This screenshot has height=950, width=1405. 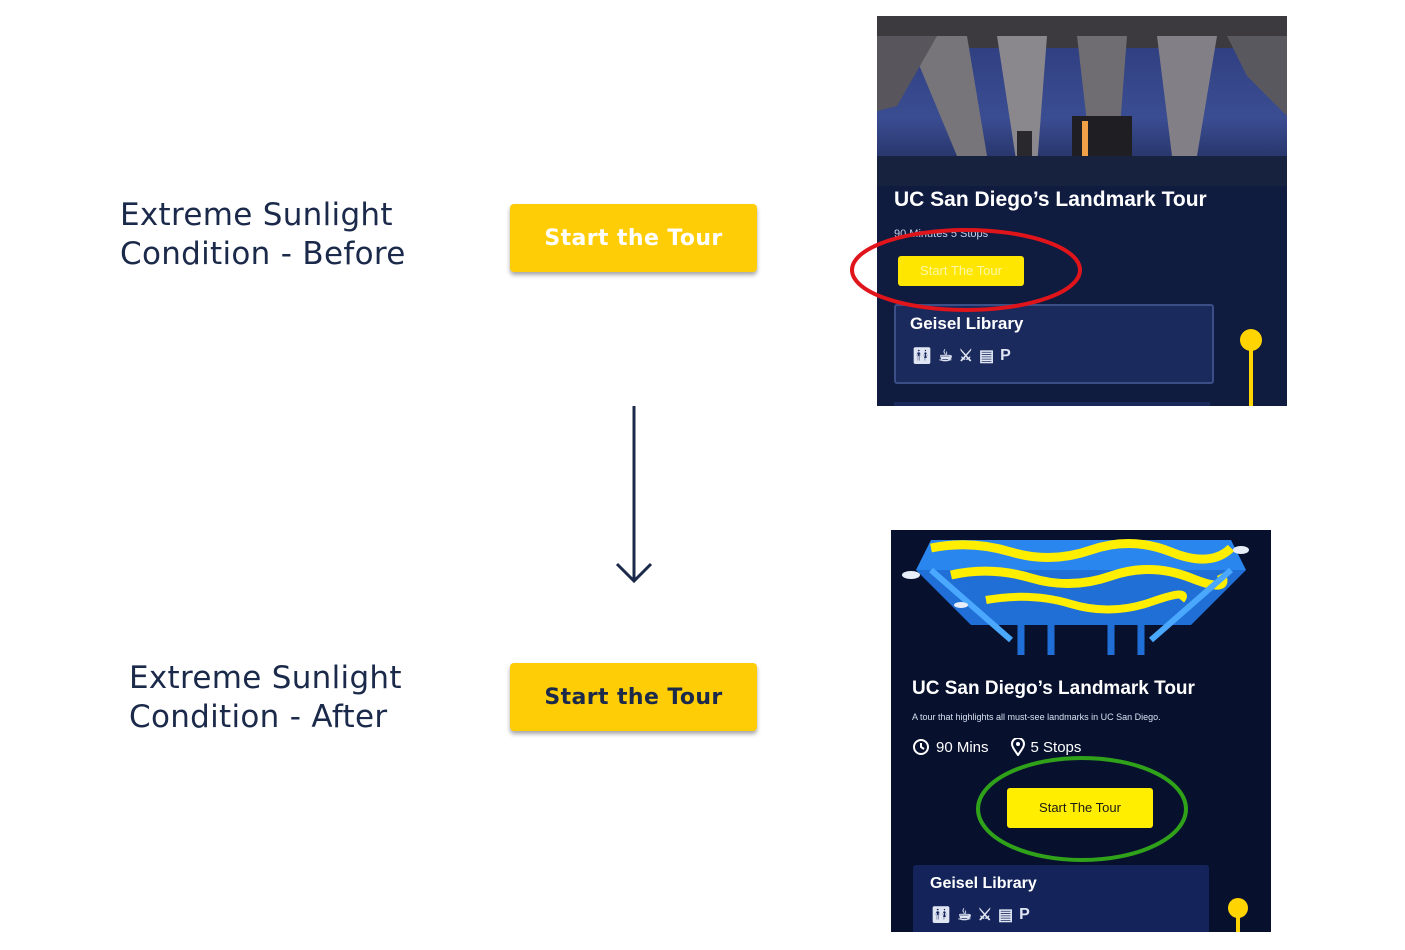 What do you see at coordinates (1017, 747) in the screenshot?
I see `location-pin-icon` at bounding box center [1017, 747].